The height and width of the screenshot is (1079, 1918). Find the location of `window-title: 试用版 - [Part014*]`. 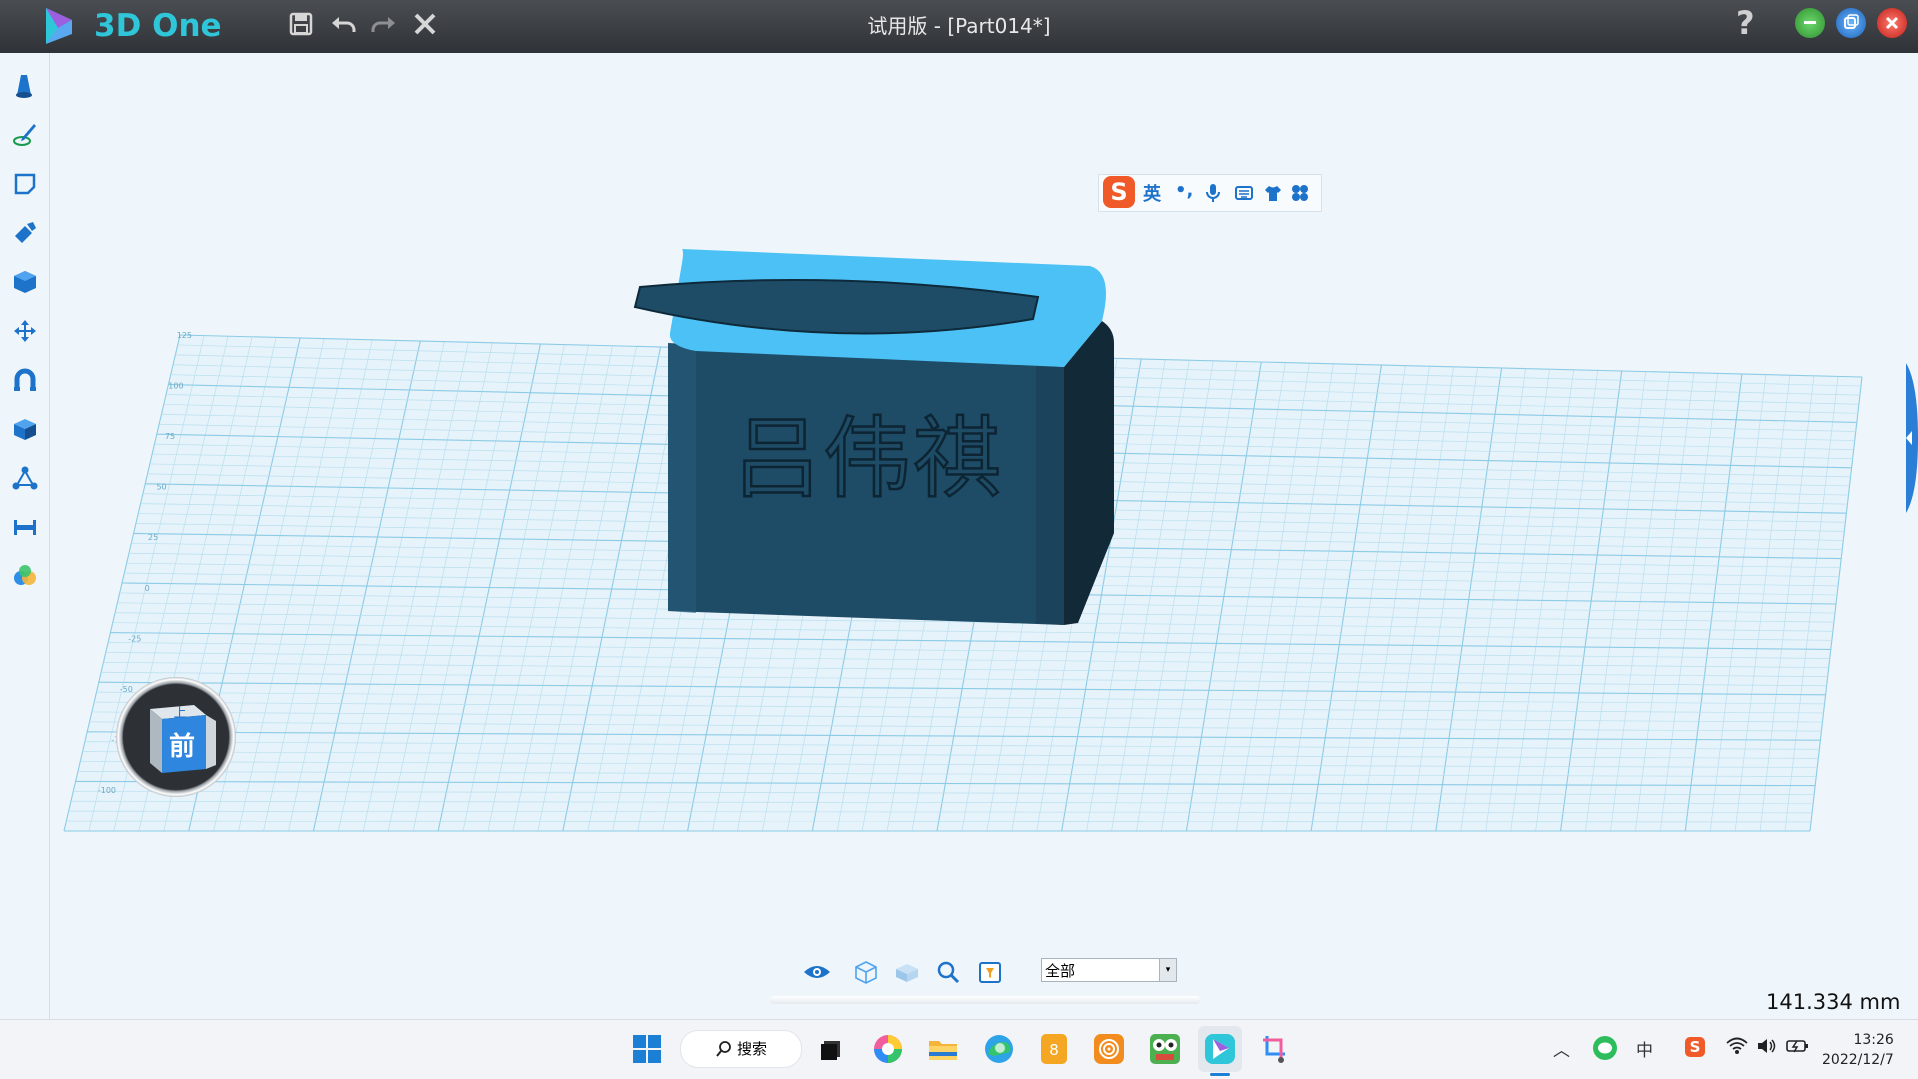

window-title: 试用版 - [Part014*] is located at coordinates (959, 26).